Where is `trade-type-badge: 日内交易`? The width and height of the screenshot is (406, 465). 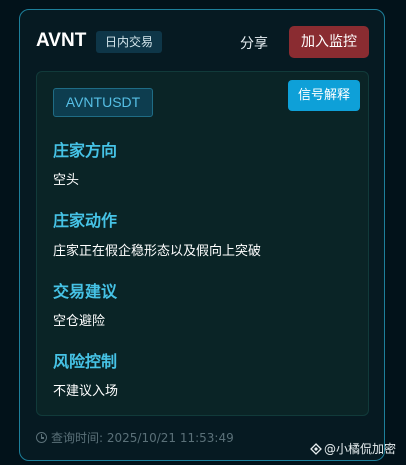
trade-type-badge: 日内交易 is located at coordinates (129, 42).